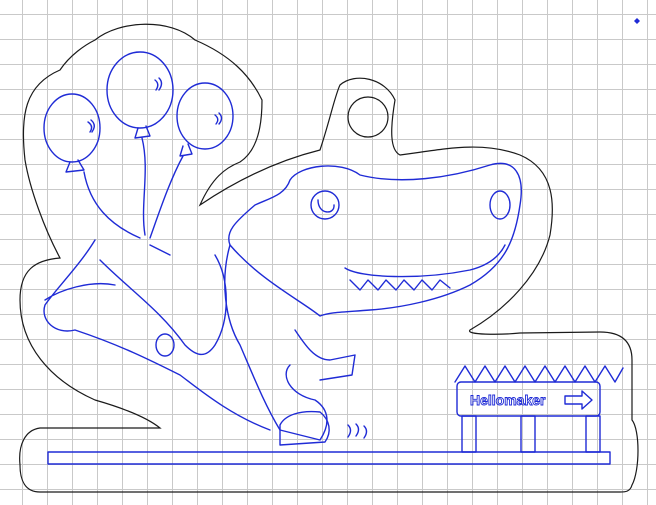 The width and height of the screenshot is (656, 505). What do you see at coordinates (325, 205) in the screenshot?
I see `croc-eye` at bounding box center [325, 205].